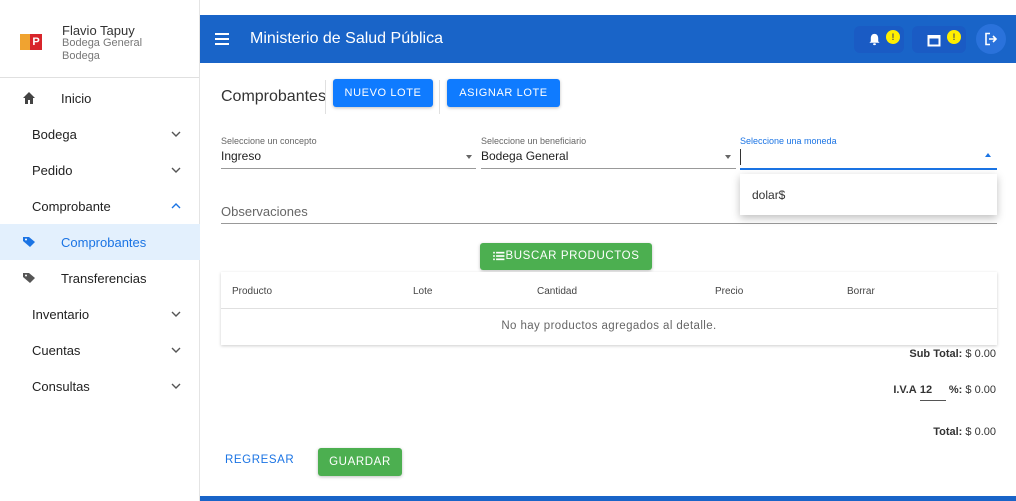 The image size is (1016, 501). What do you see at coordinates (71, 206) in the screenshot?
I see `sidebar-item-label: Comprobante` at bounding box center [71, 206].